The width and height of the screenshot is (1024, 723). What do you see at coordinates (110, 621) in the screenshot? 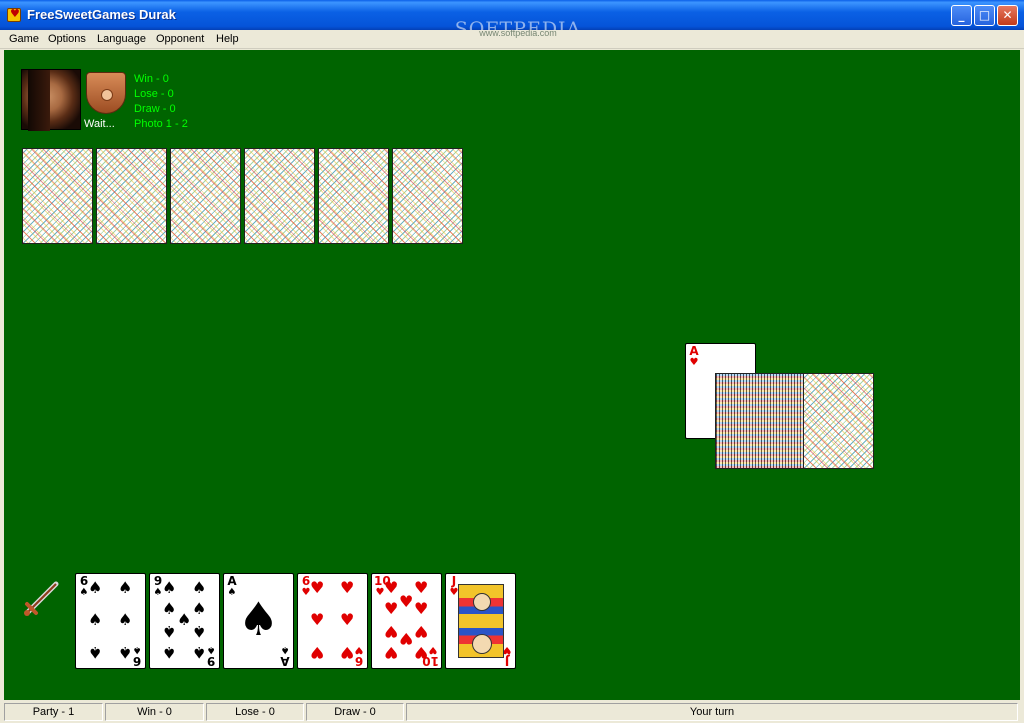
I see `hand-card: 6 ♠ 6 ♠ ♠ ♠ ♠ ♠ ♠ ♠` at bounding box center [110, 621].